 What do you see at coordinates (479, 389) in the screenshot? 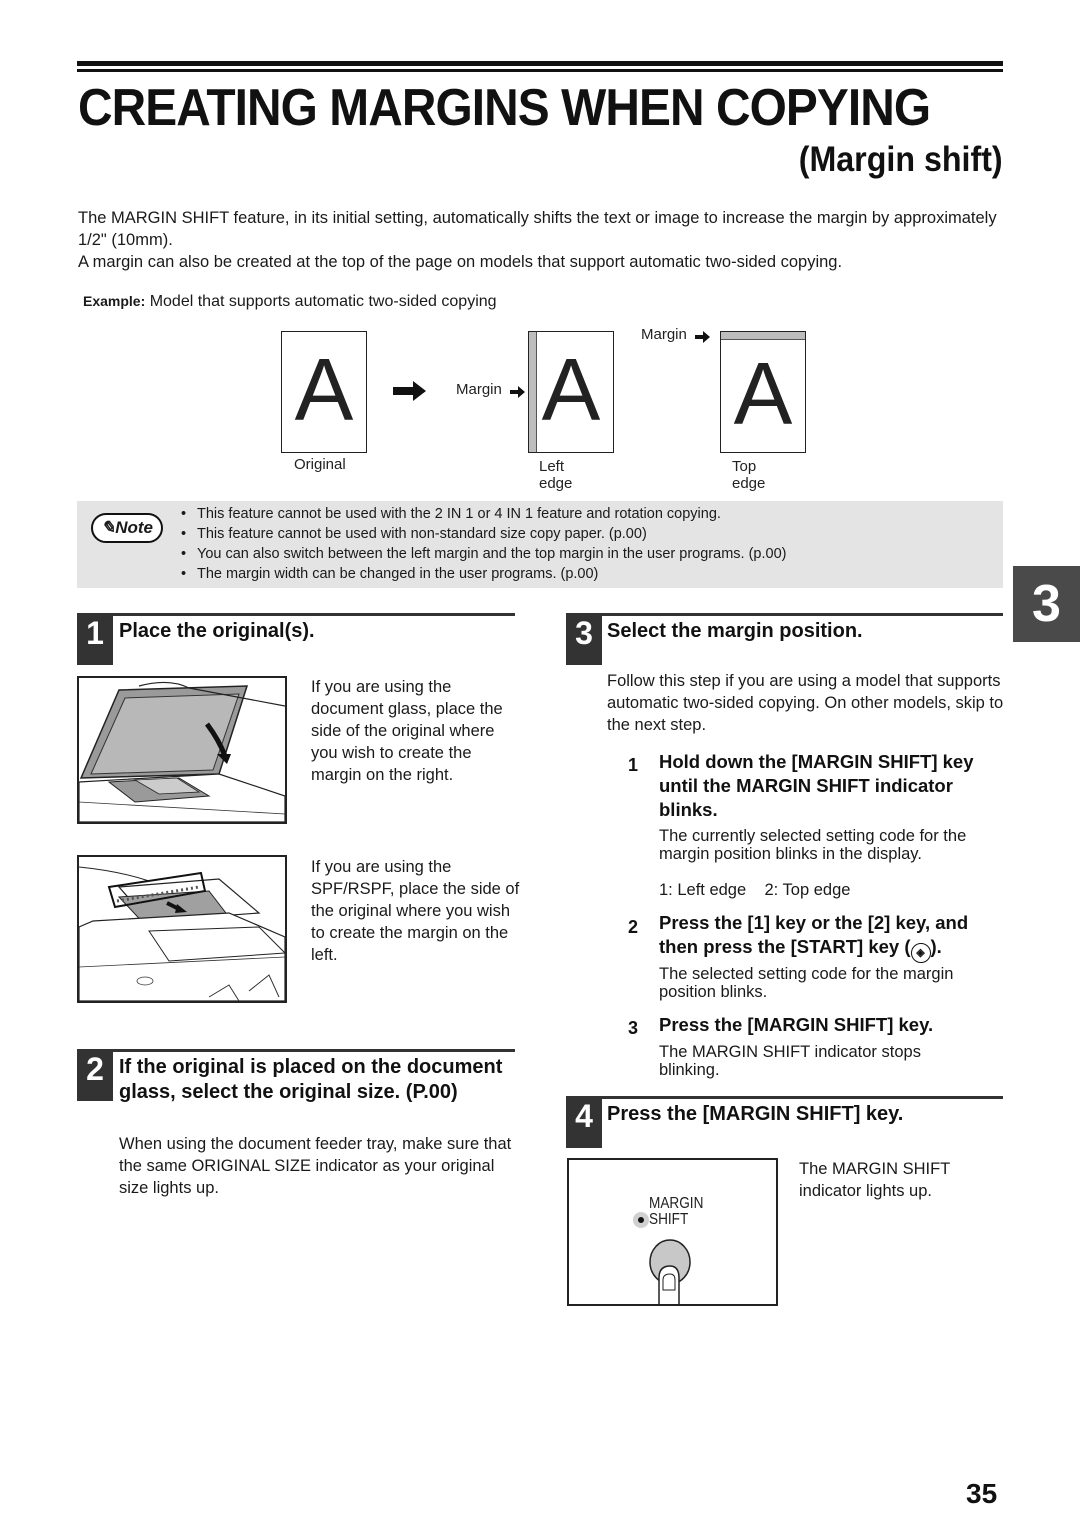
I see `margin-label-left: Margin` at bounding box center [479, 389].